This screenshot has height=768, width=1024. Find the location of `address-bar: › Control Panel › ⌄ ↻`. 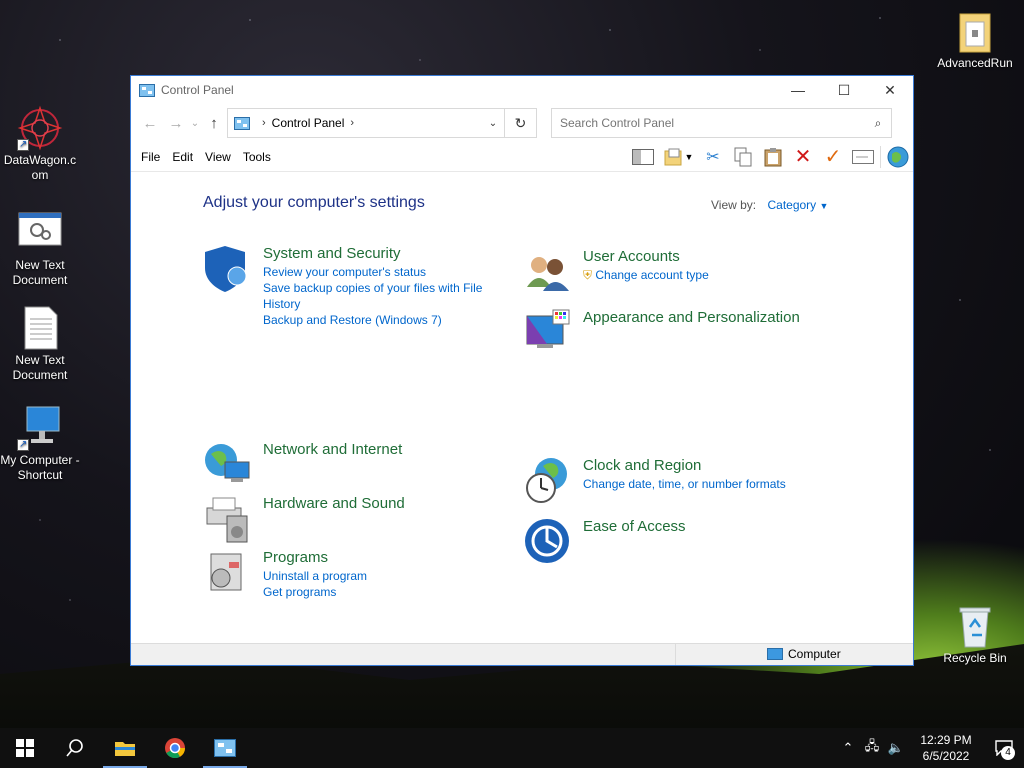

address-bar: › Control Panel › ⌄ ↻ is located at coordinates (382, 123).